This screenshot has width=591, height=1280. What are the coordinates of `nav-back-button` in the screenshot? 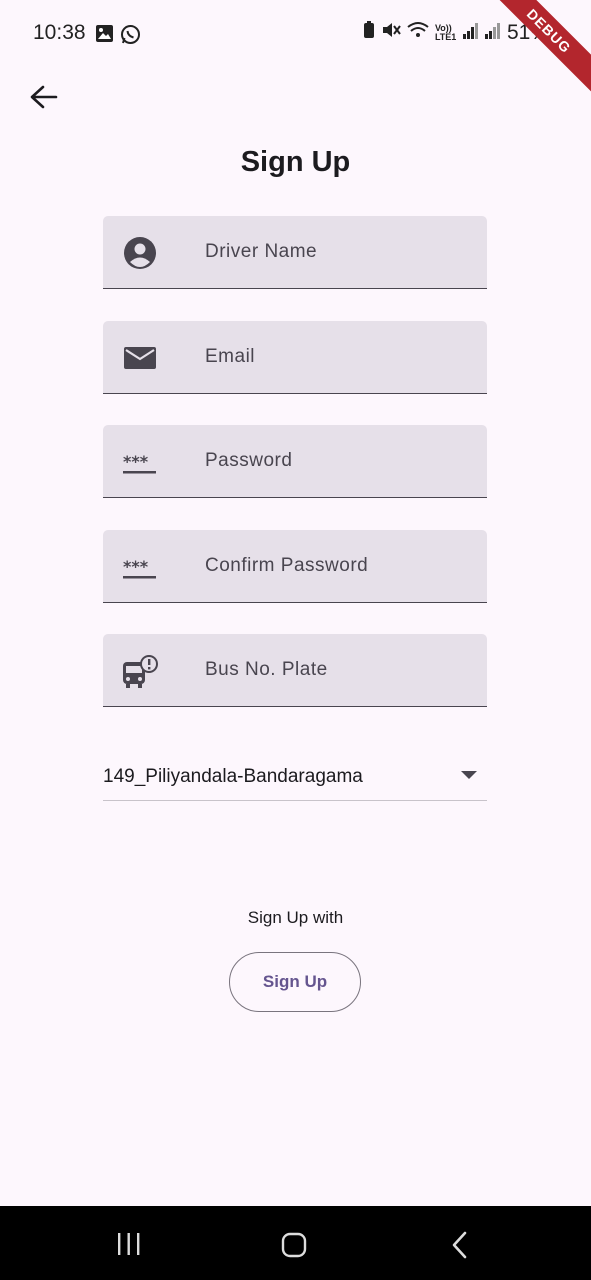 It's located at (460, 1247).